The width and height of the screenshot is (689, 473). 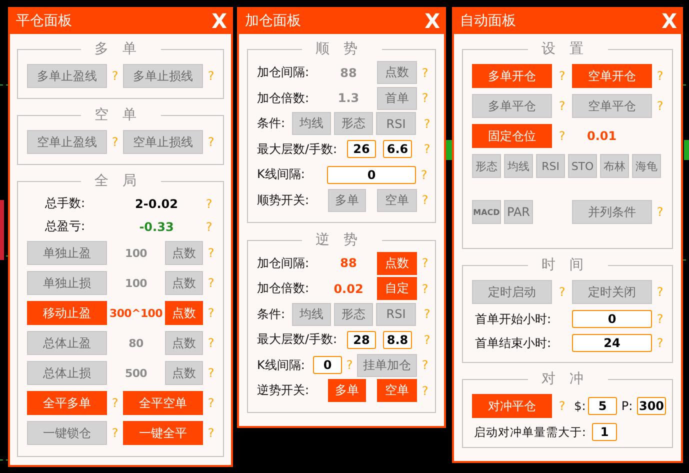 I want to click on option-button: 对冲平仓, so click(x=512, y=406).